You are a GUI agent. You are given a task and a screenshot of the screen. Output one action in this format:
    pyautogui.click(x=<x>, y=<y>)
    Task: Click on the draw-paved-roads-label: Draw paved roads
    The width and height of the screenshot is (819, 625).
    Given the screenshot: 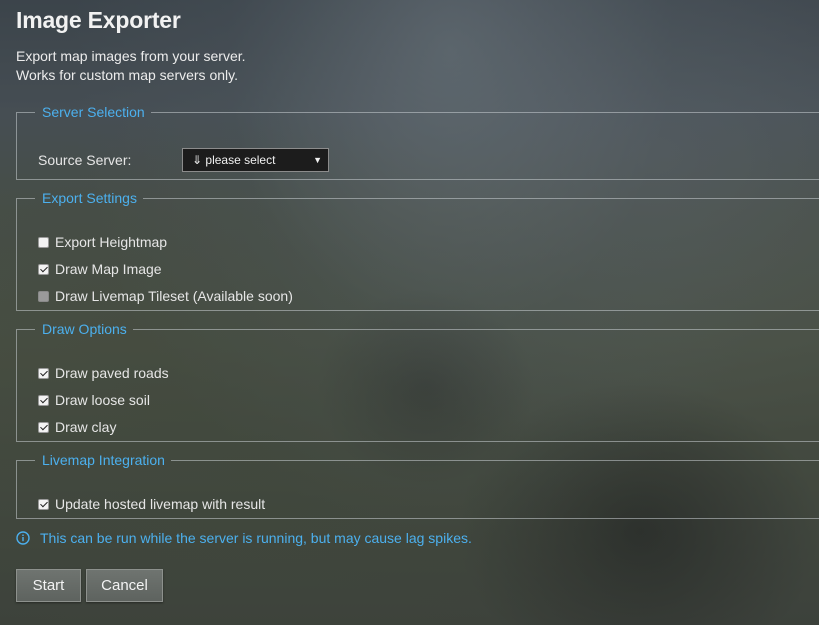 What is the action you would take?
    pyautogui.click(x=112, y=373)
    